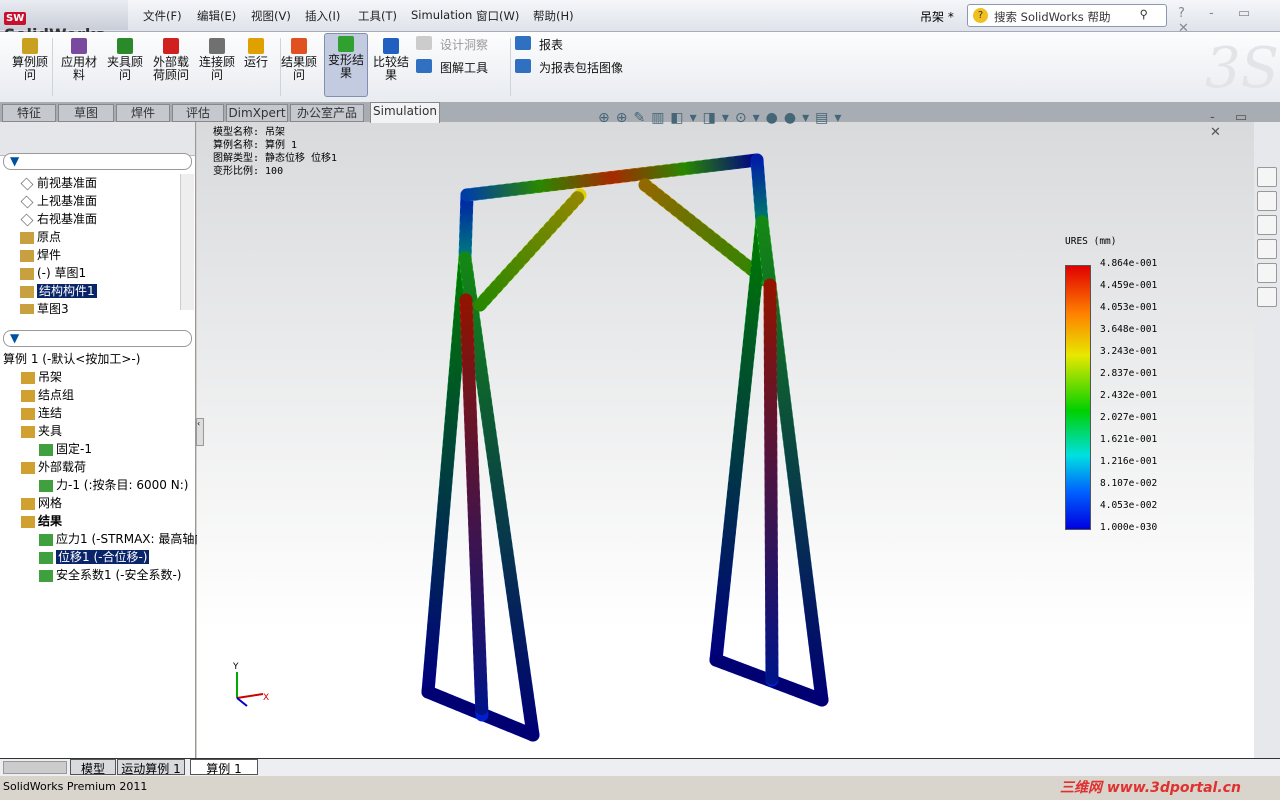 Image resolution: width=1280 pixels, height=800 pixels. What do you see at coordinates (125, 46) in the screenshot?
I see `fixture-icon` at bounding box center [125, 46].